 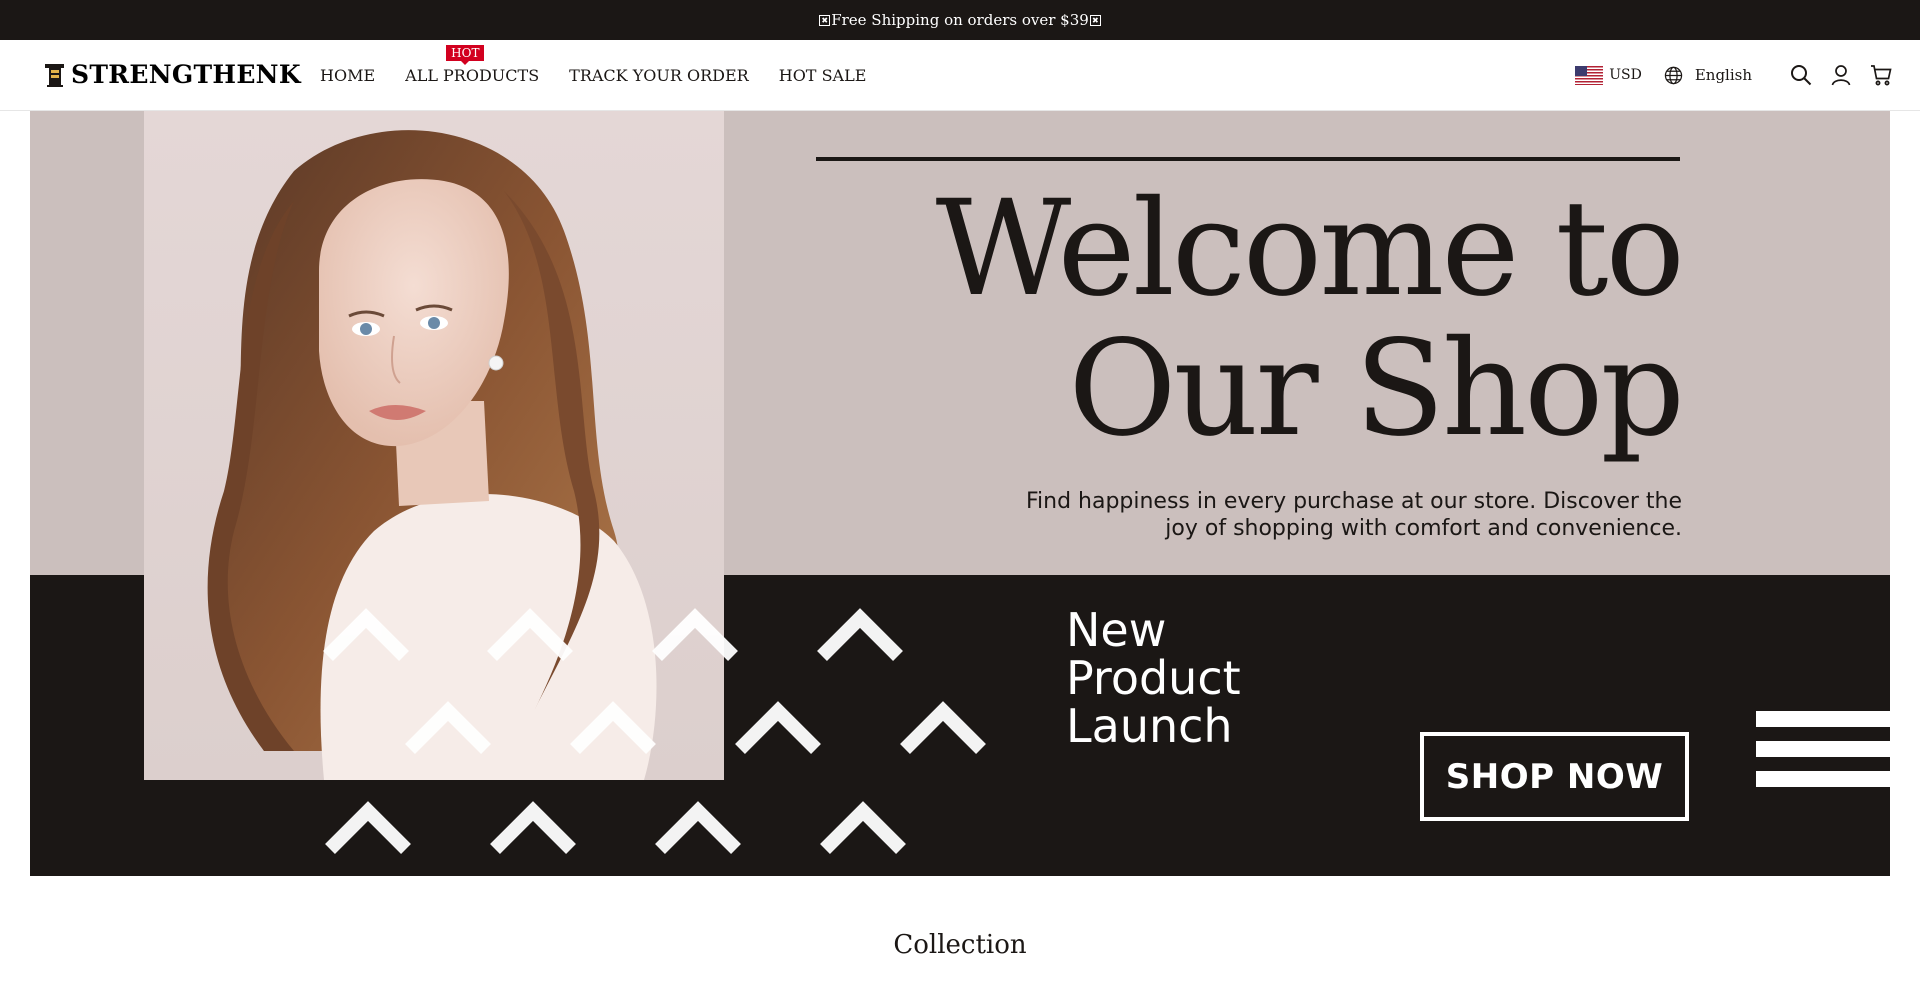 What do you see at coordinates (1116, 630) in the screenshot?
I see `launch-line1: New` at bounding box center [1116, 630].